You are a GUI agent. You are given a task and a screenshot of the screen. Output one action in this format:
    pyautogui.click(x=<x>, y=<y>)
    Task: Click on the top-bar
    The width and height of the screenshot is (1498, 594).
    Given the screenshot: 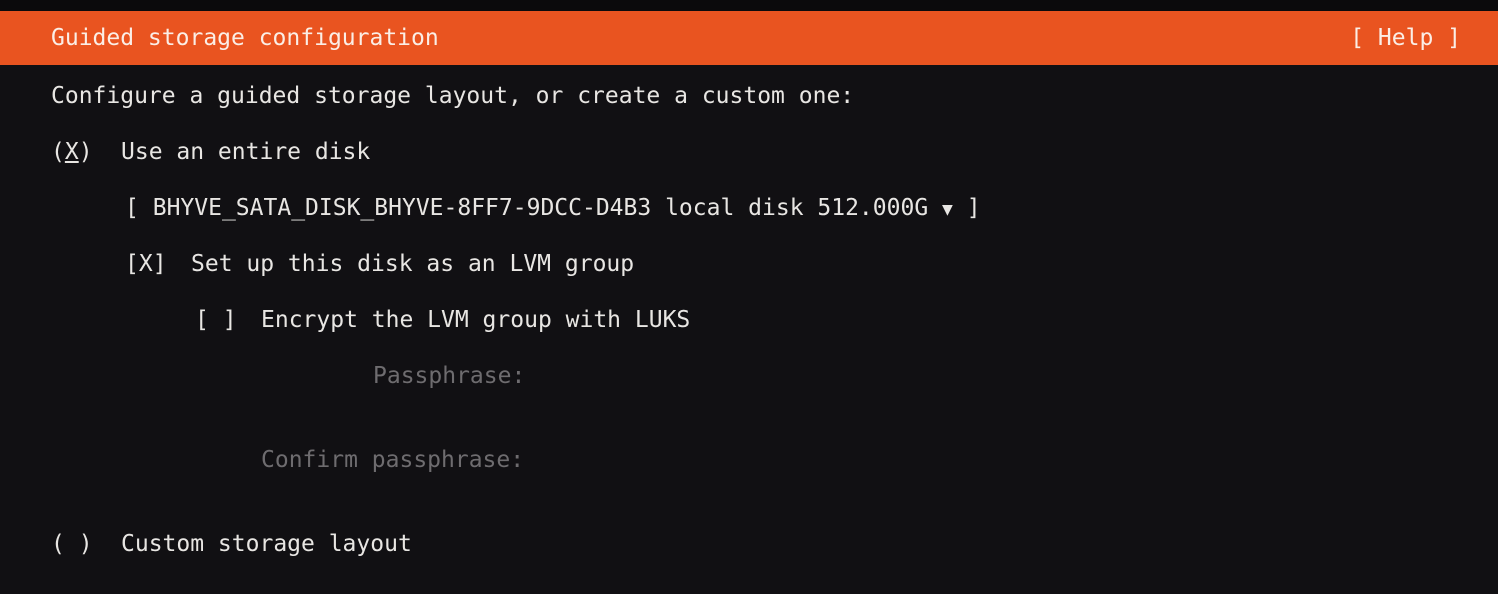 What is the action you would take?
    pyautogui.click(x=749, y=5)
    